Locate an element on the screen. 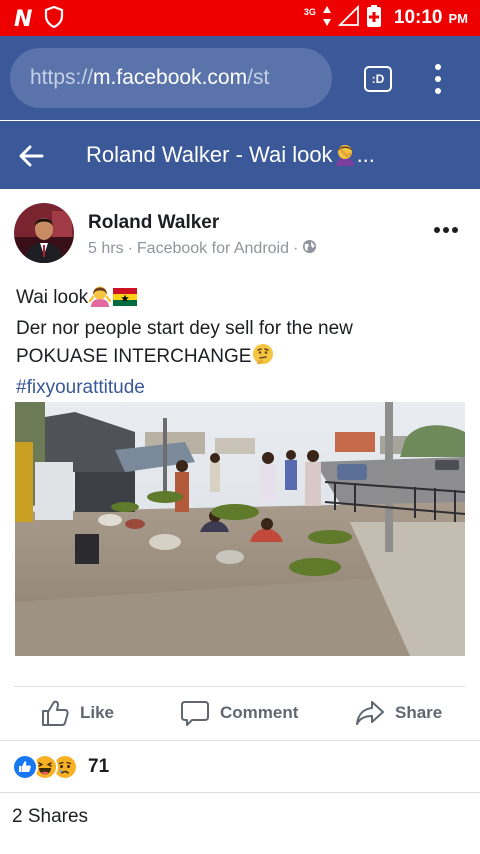  post-text-line-3: POKUASE INTERCHANGE is located at coordinates (241, 358).